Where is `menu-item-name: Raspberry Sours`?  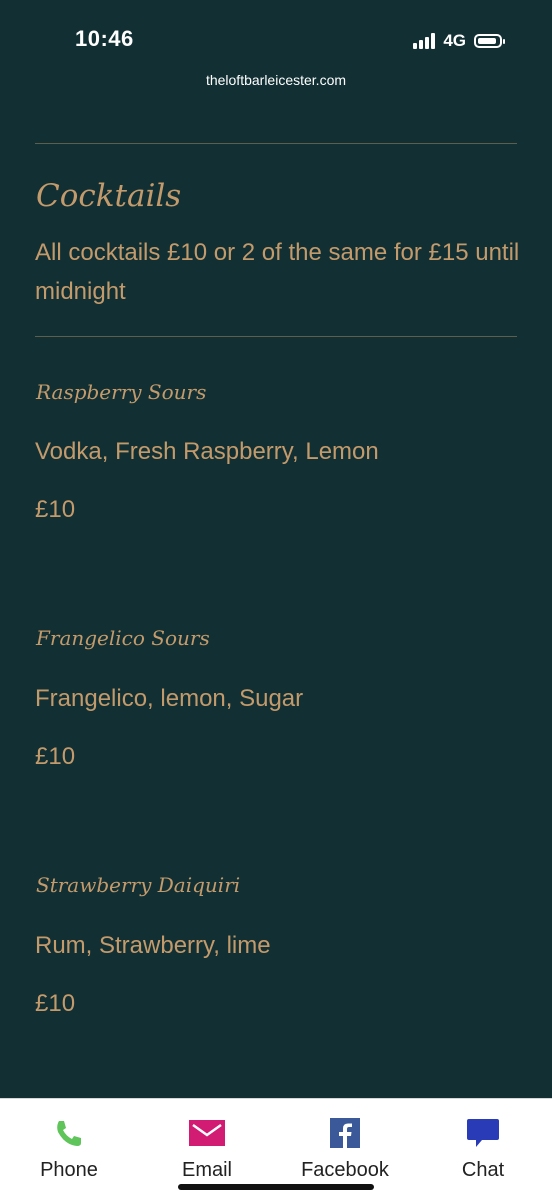 menu-item-name: Raspberry Sours is located at coordinates (121, 392).